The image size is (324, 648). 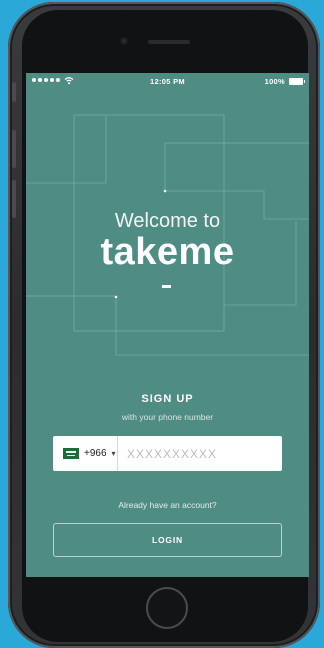 I want to click on brand-underline, so click(x=166, y=286).